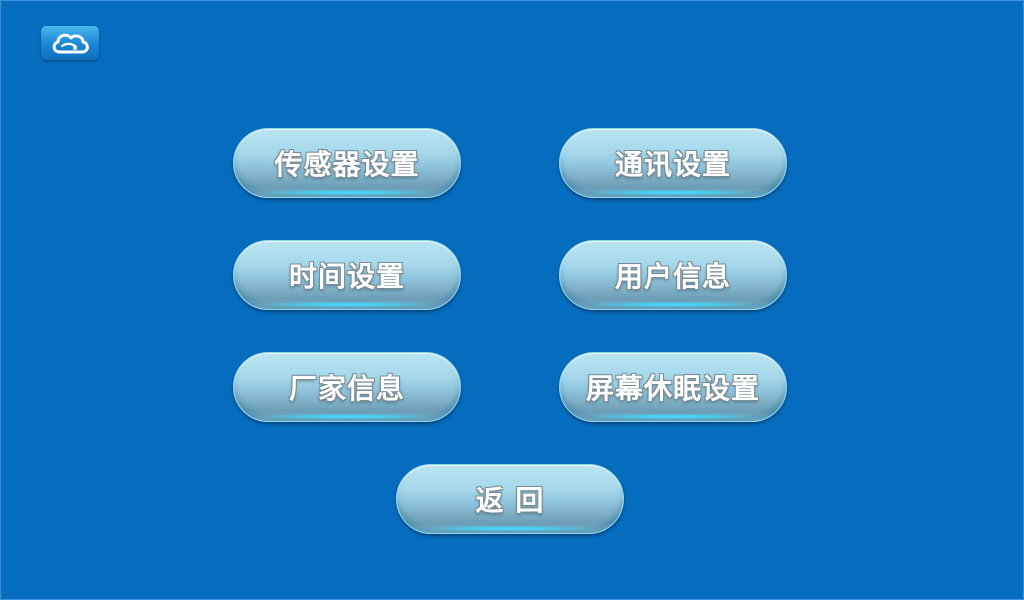 Image resolution: width=1024 pixels, height=600 pixels. I want to click on vendor-info-label: 厂家信息, so click(346, 388).